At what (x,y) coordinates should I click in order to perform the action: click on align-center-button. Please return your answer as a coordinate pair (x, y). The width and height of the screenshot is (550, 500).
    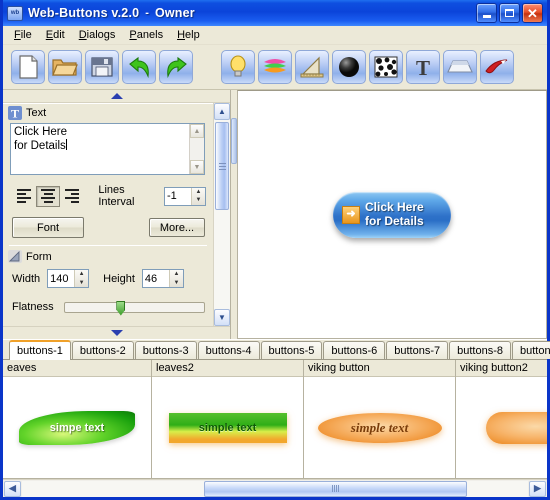
    Looking at the image, I should click on (48, 196).